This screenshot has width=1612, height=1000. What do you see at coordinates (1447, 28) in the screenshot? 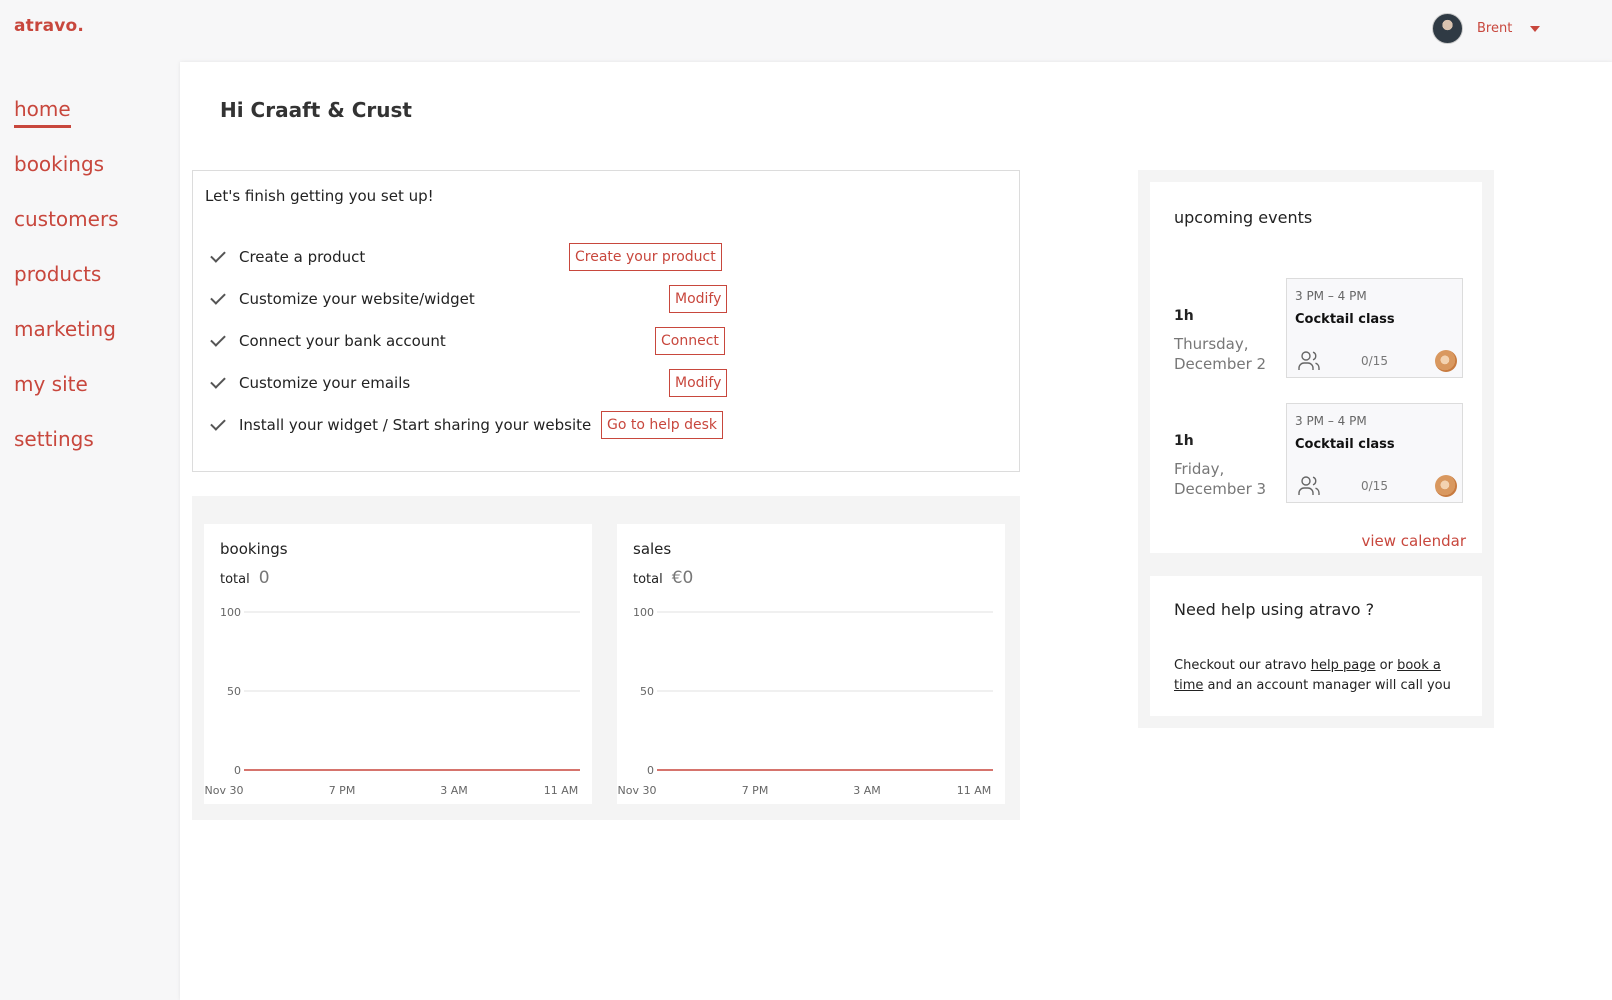
I see `user-avatar` at bounding box center [1447, 28].